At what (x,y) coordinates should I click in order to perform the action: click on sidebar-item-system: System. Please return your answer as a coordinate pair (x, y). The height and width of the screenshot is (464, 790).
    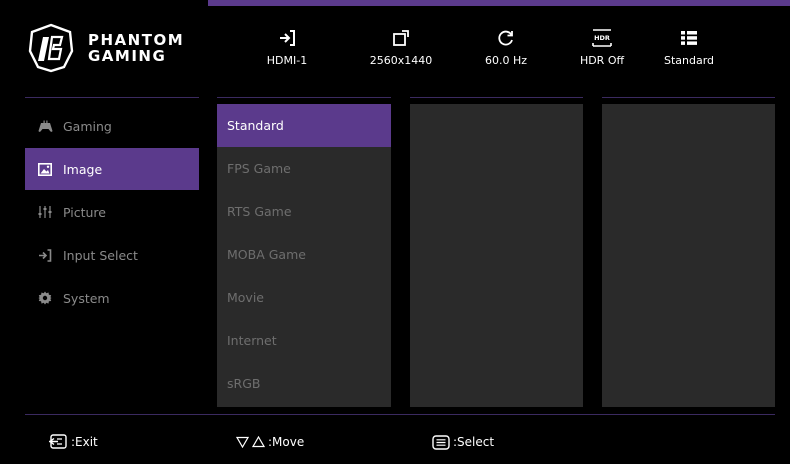
    Looking at the image, I should click on (112, 298).